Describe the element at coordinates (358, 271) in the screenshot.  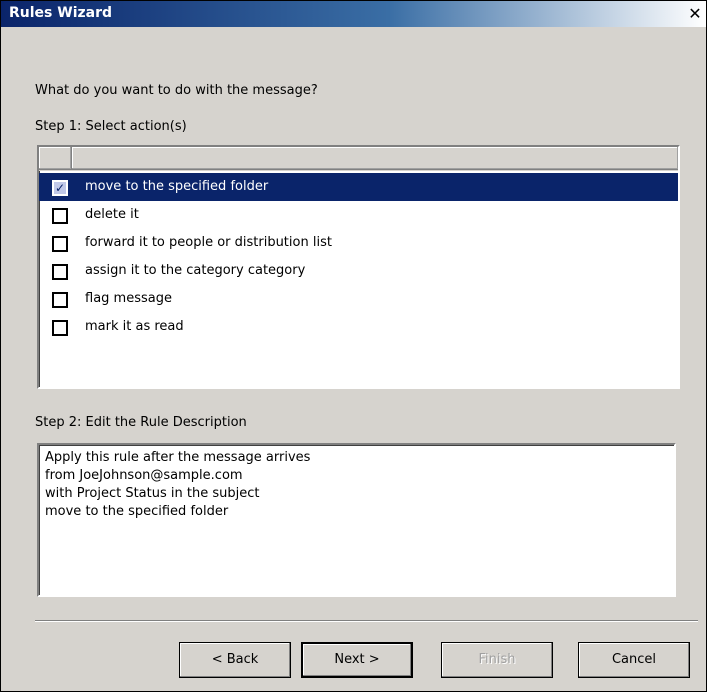
I see `action-row-assign-category: assign it to the category category` at that location.